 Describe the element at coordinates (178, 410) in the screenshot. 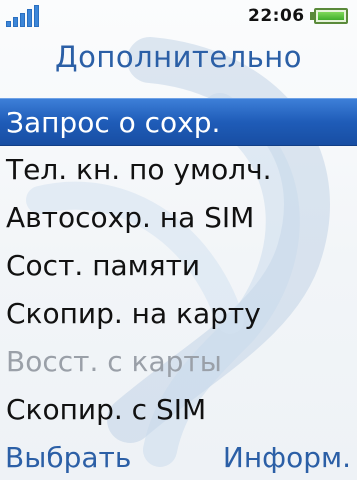

I see `menu-item-copy-from-sim: Скопир. с SIM` at that location.